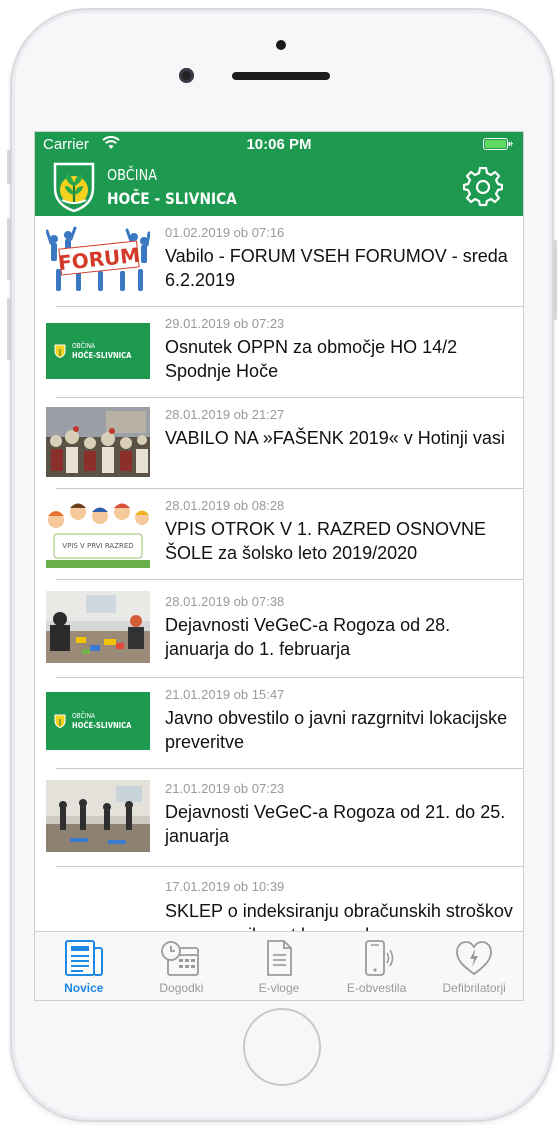 This screenshot has height=1125, width=560. What do you see at coordinates (172, 187) in the screenshot?
I see `municipality-name: OBČINA HOČE - SLIVNICA` at bounding box center [172, 187].